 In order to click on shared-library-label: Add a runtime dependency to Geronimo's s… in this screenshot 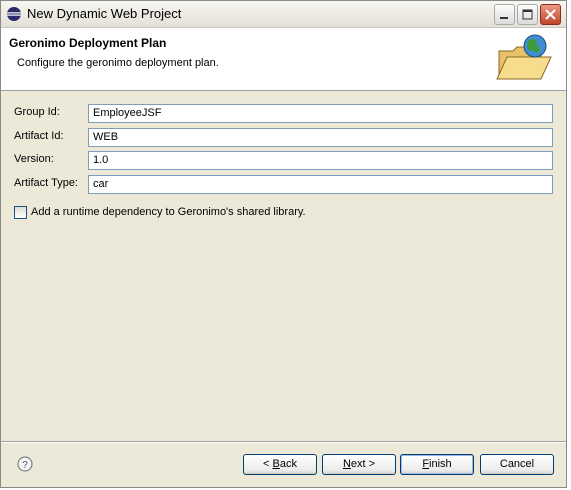, I will do `click(168, 212)`.